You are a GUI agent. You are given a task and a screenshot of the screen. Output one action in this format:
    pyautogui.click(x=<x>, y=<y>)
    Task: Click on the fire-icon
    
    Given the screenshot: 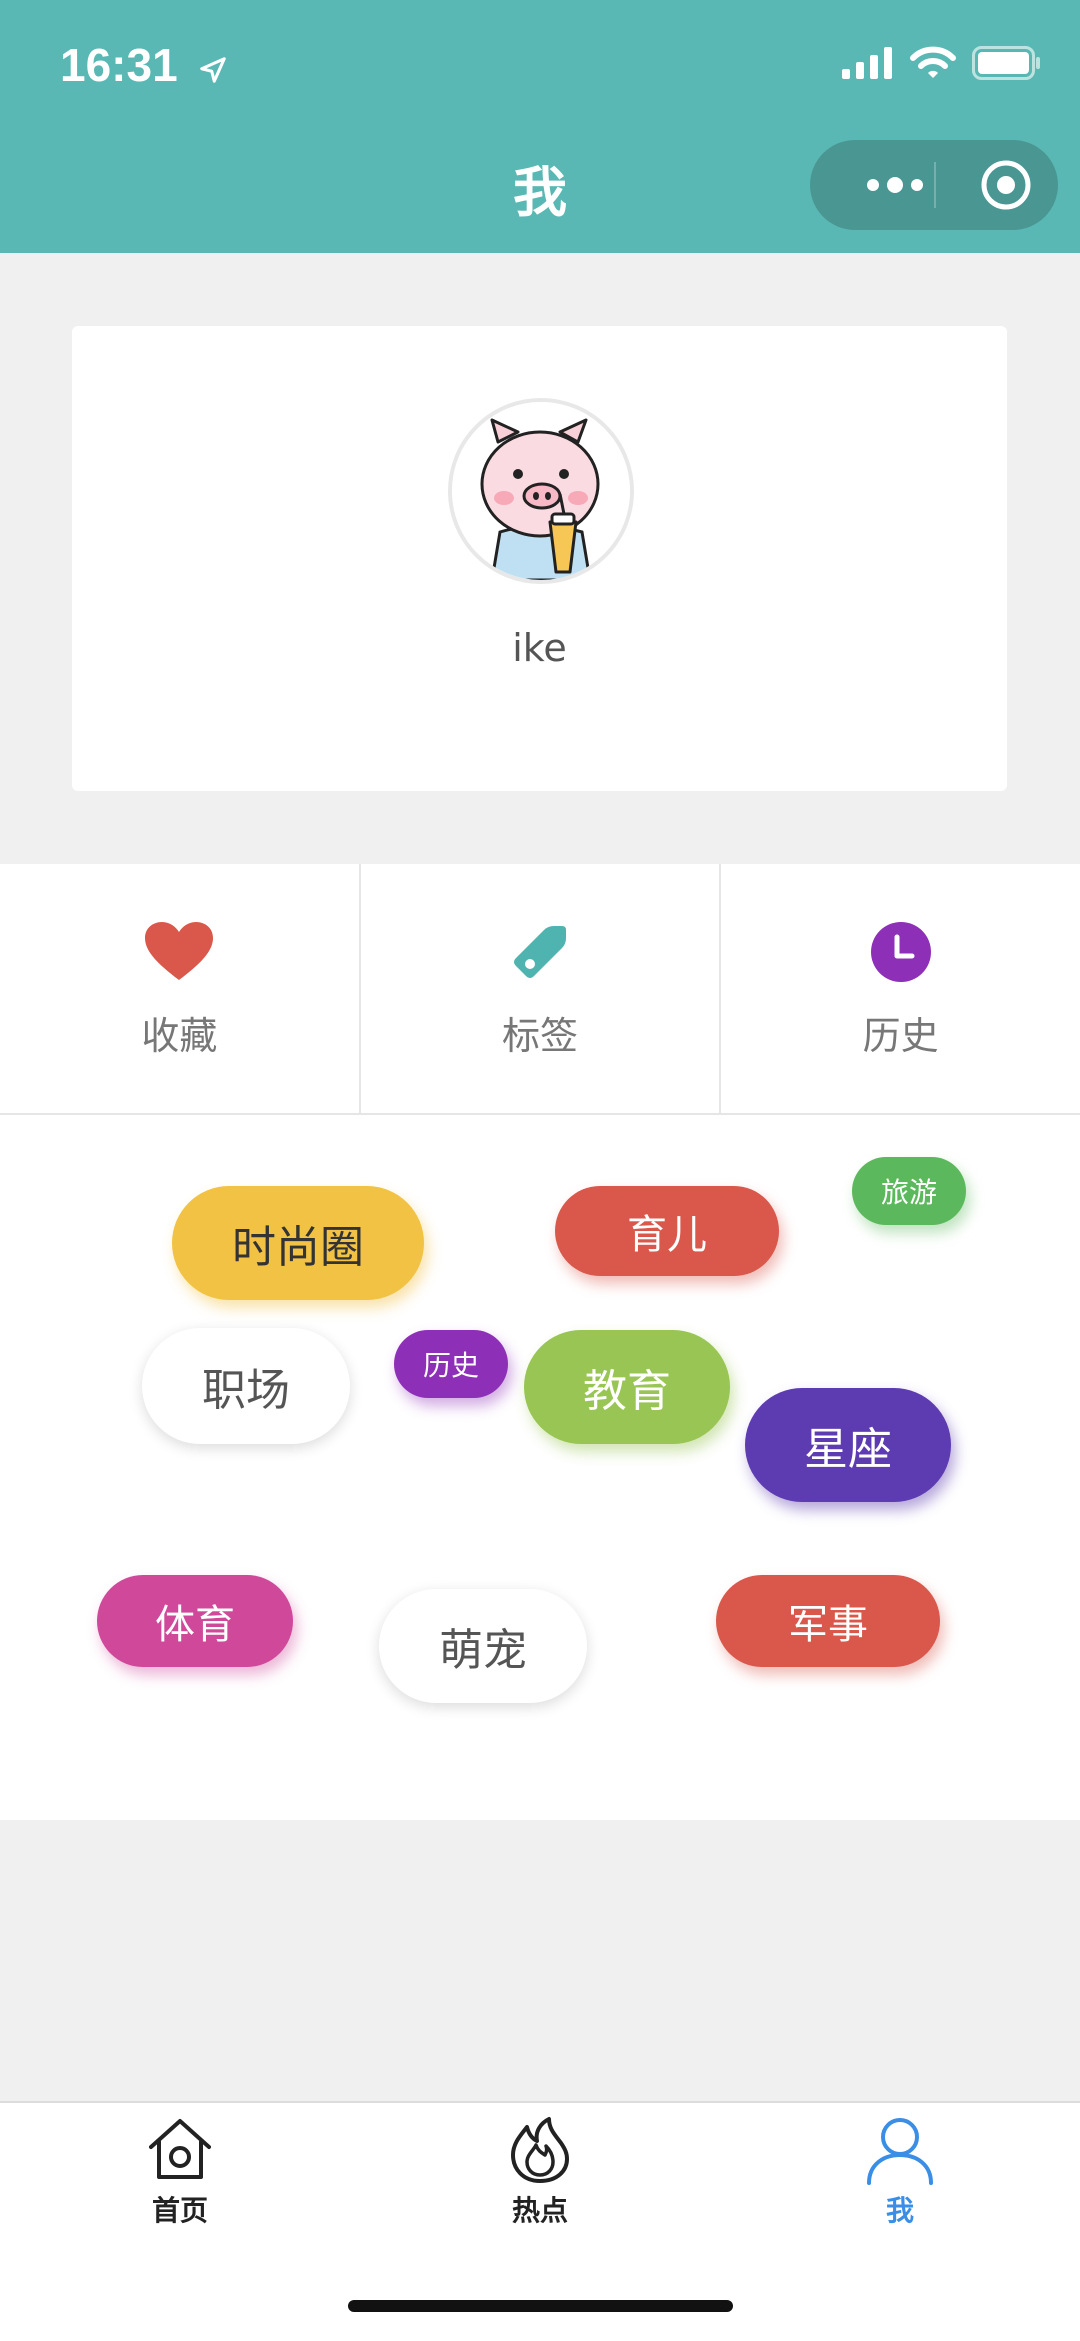 What is the action you would take?
    pyautogui.click(x=540, y=2150)
    